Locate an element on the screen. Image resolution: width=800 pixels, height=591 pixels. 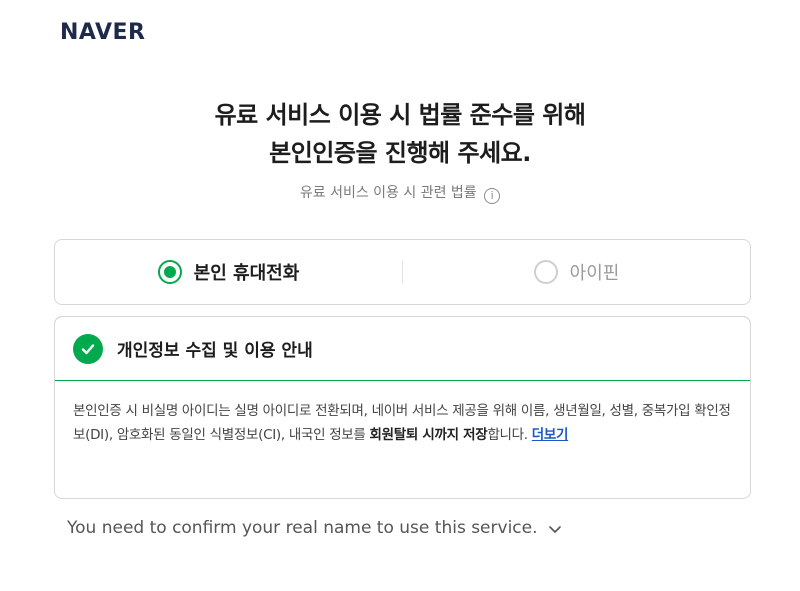
more-link: 더보기 is located at coordinates (550, 435).